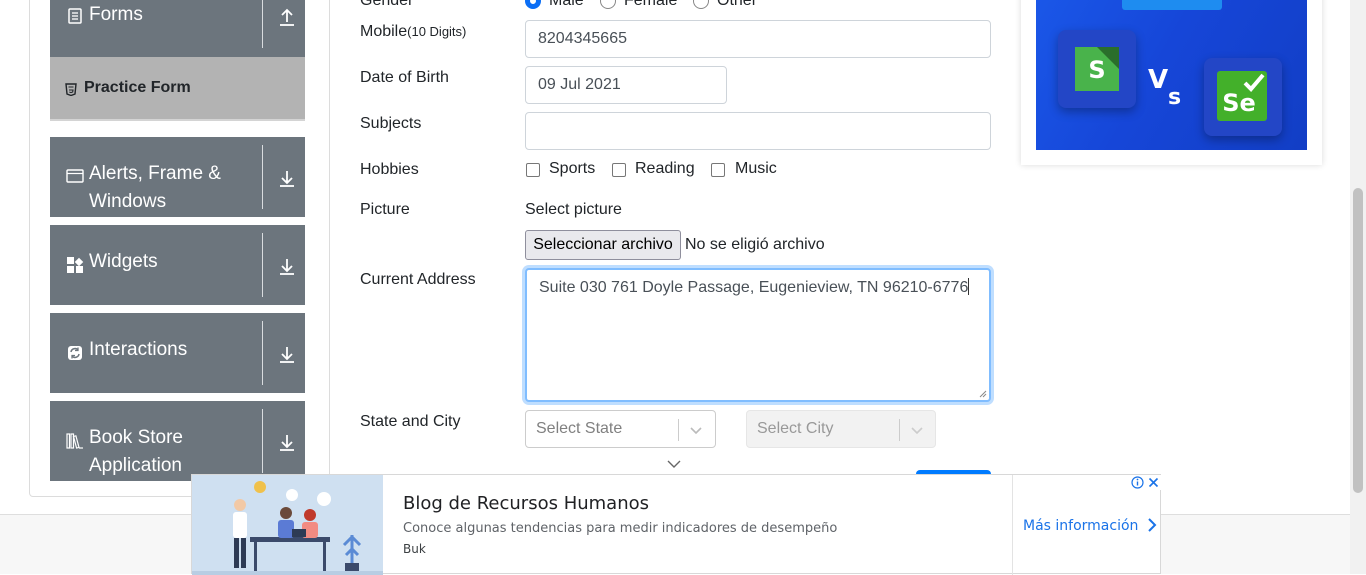 The image size is (1366, 575). What do you see at coordinates (572, 169) in the screenshot?
I see `hobby-sports-label: Sports` at bounding box center [572, 169].